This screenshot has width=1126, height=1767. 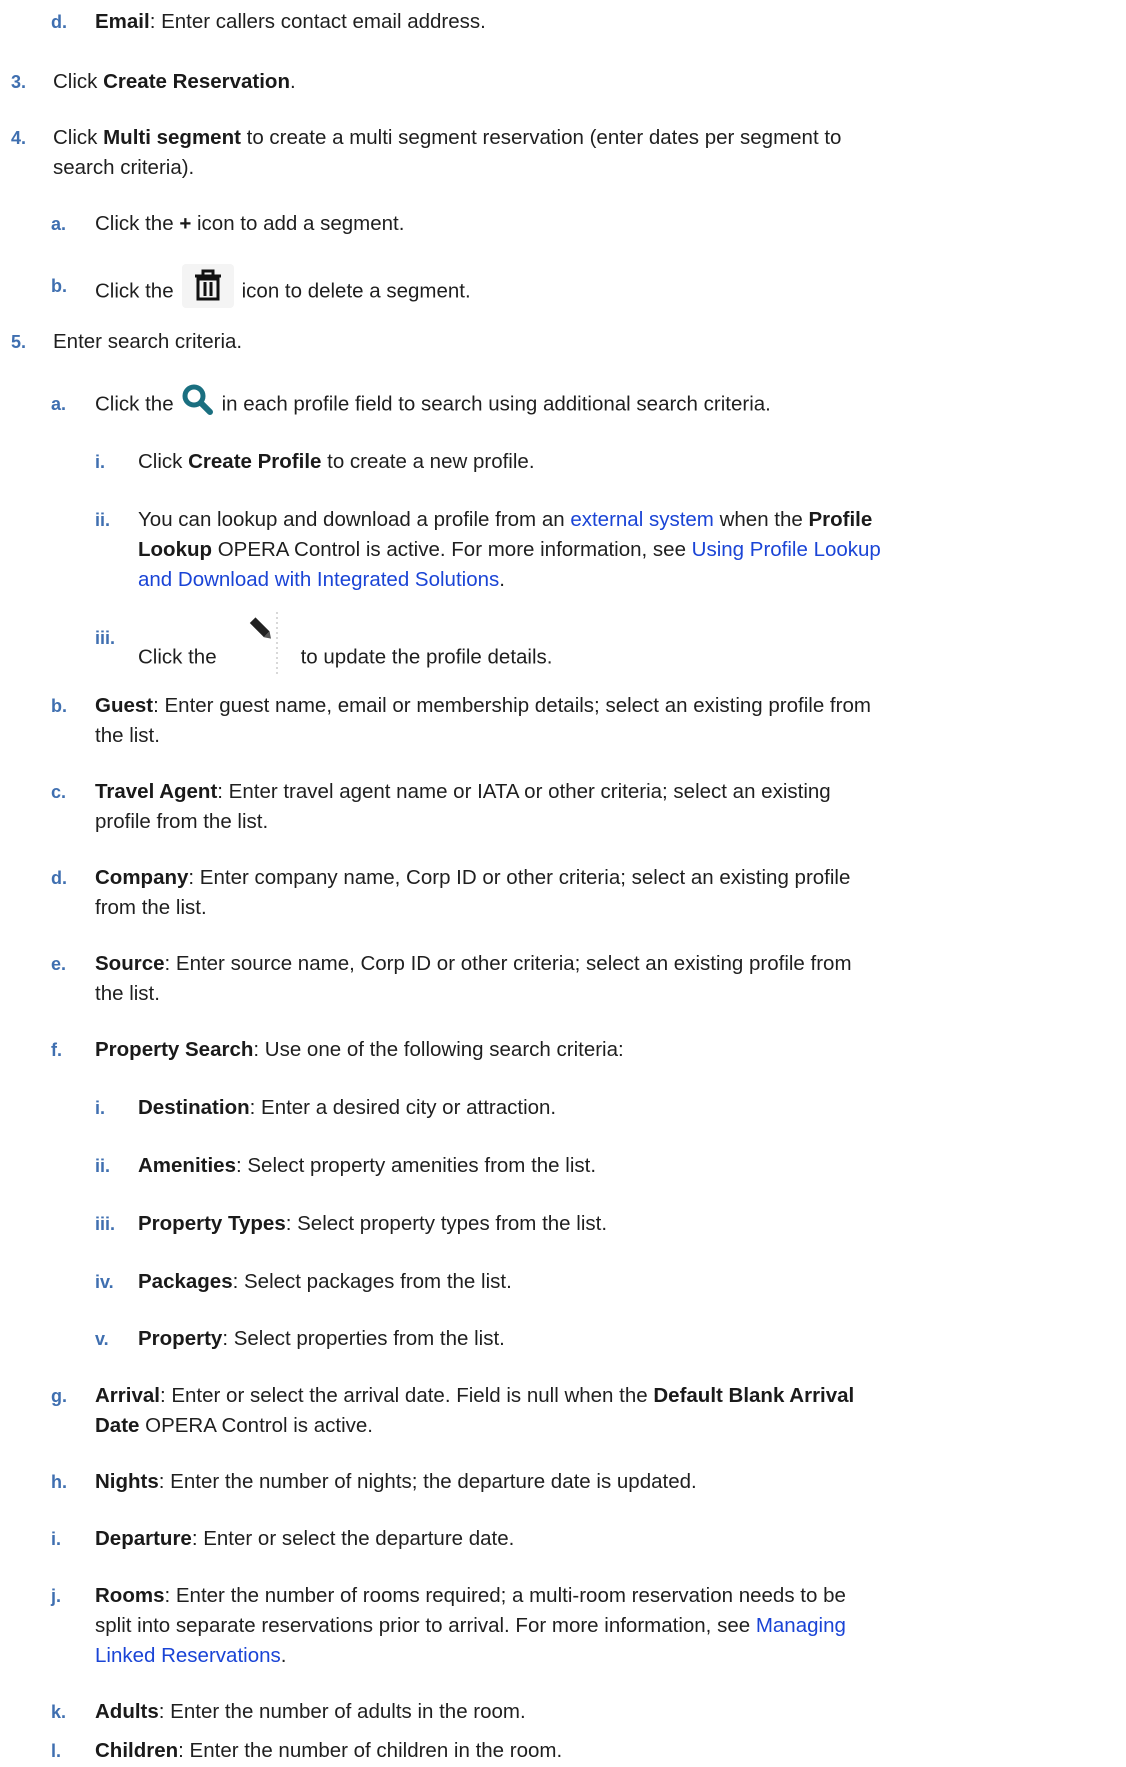 What do you see at coordinates (56, 1050) in the screenshot?
I see `step-number: f.` at bounding box center [56, 1050].